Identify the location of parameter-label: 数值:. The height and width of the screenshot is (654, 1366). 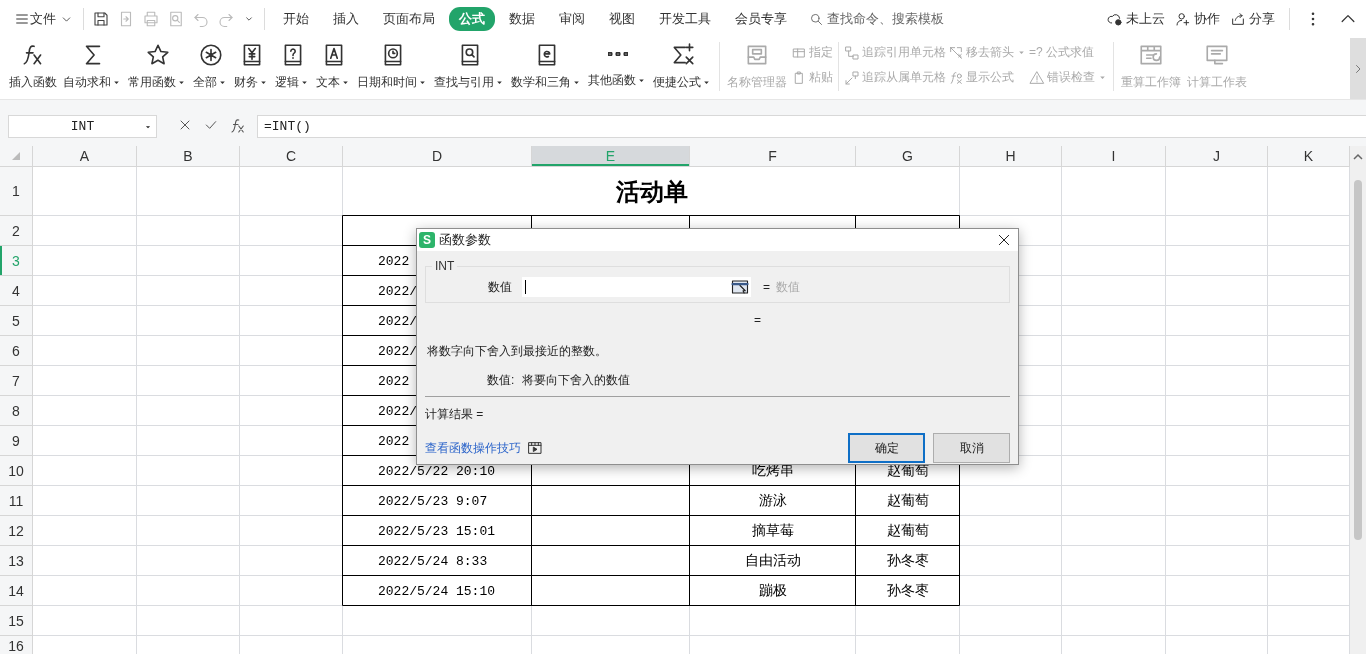
(501, 380).